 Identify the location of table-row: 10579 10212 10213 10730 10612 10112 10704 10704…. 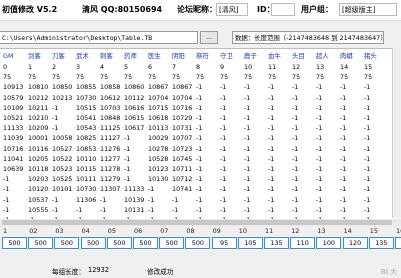
(200, 98).